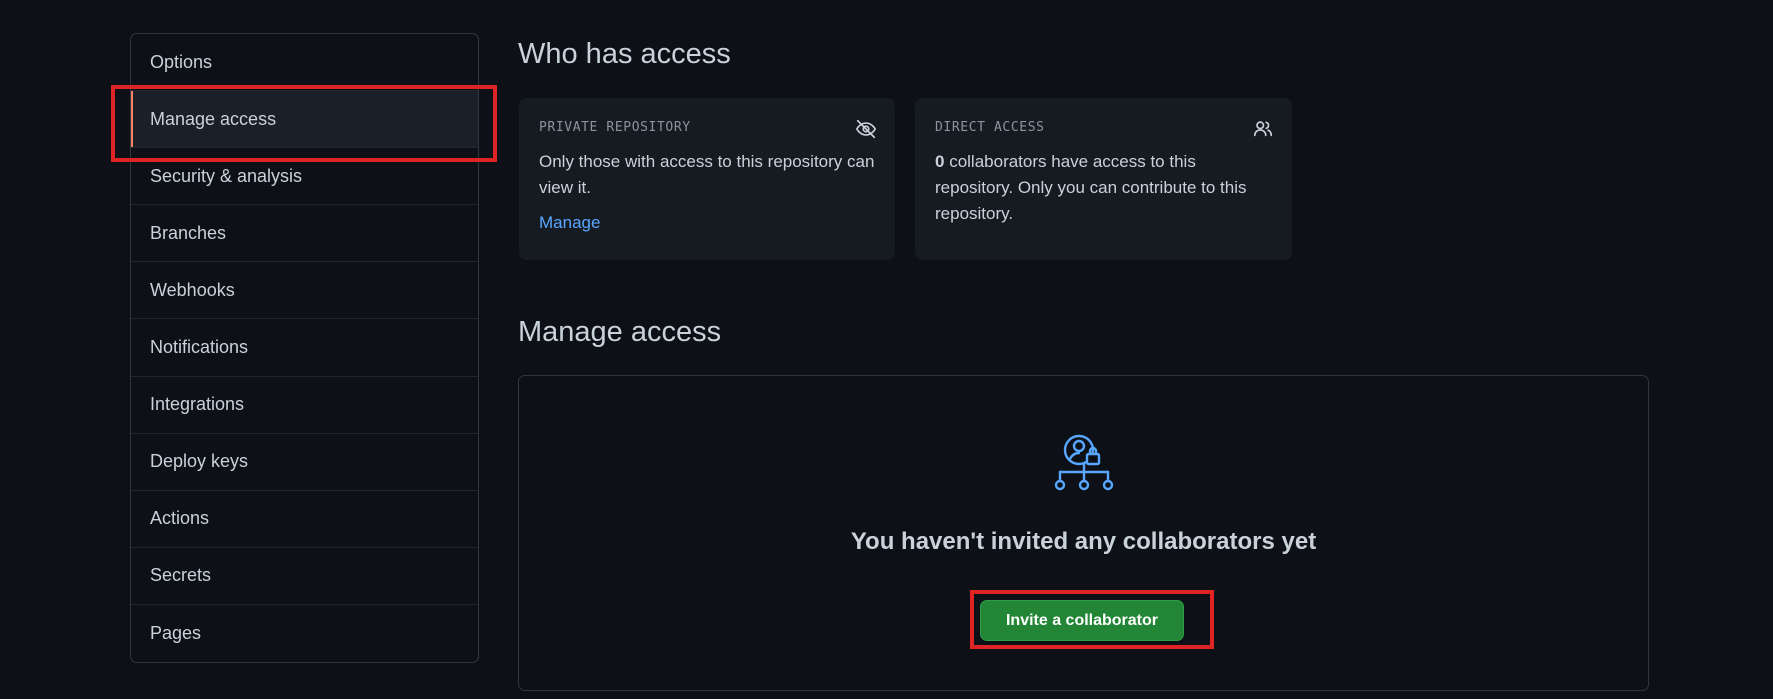 Image resolution: width=1773 pixels, height=699 pixels. I want to click on sidebar-item-secrets: Secrets, so click(304, 576).